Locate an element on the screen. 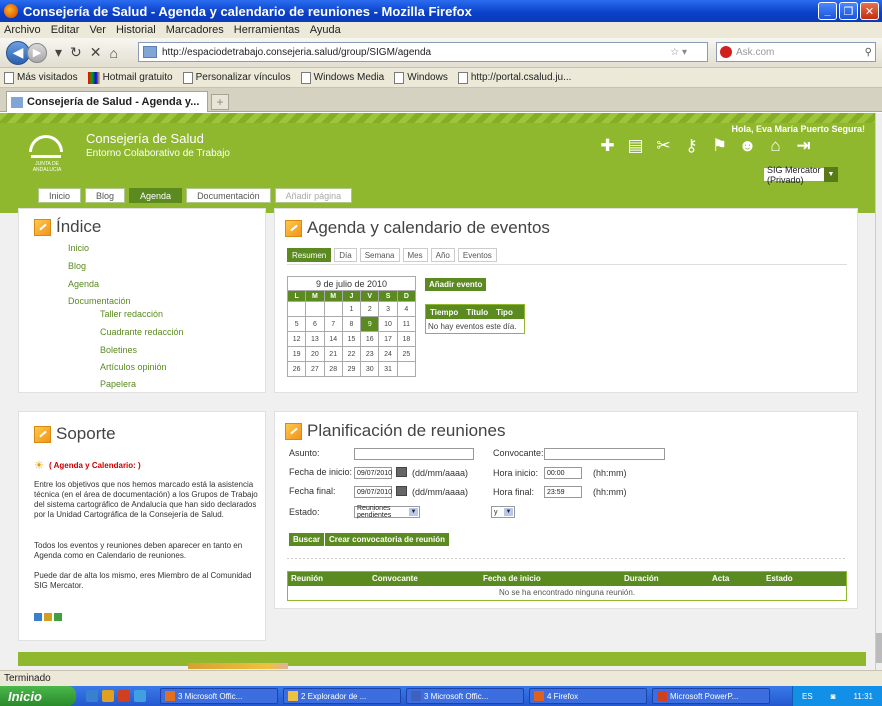 The height and width of the screenshot is (706, 882). ie-icon is located at coordinates (140, 696).